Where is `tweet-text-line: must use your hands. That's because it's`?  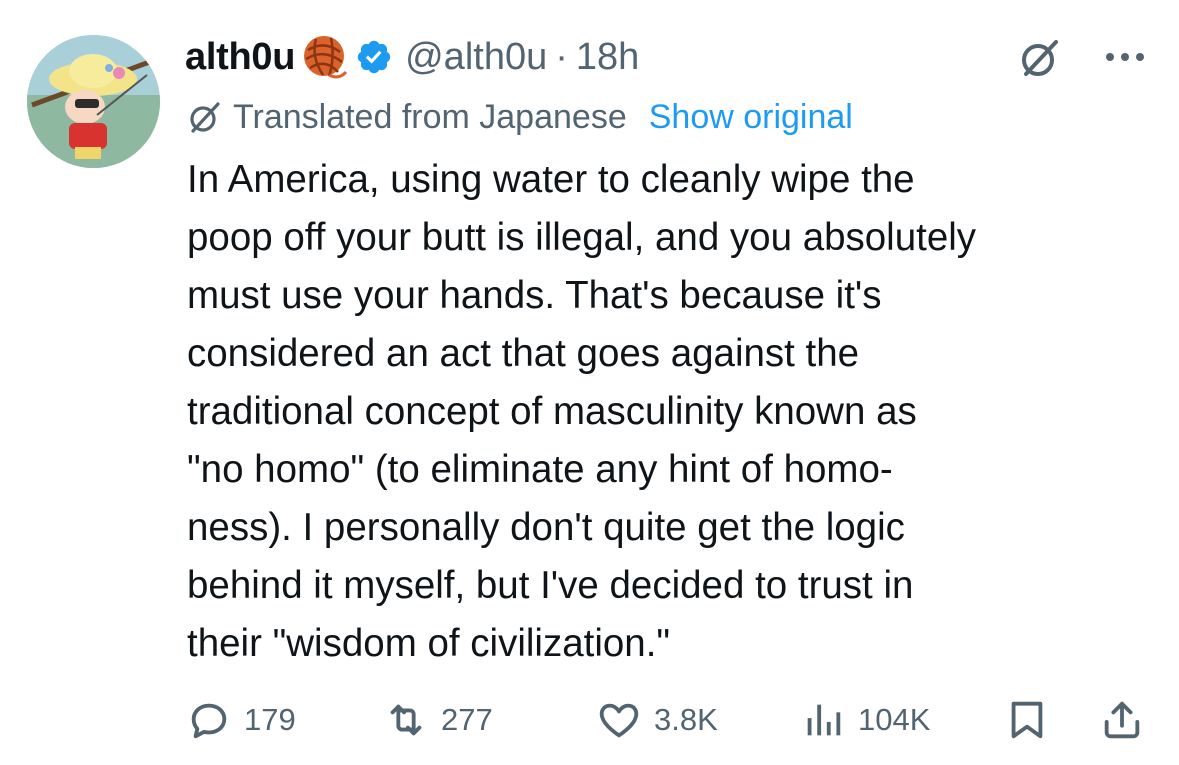 tweet-text-line: must use your hands. That's because it's is located at coordinates (534, 295).